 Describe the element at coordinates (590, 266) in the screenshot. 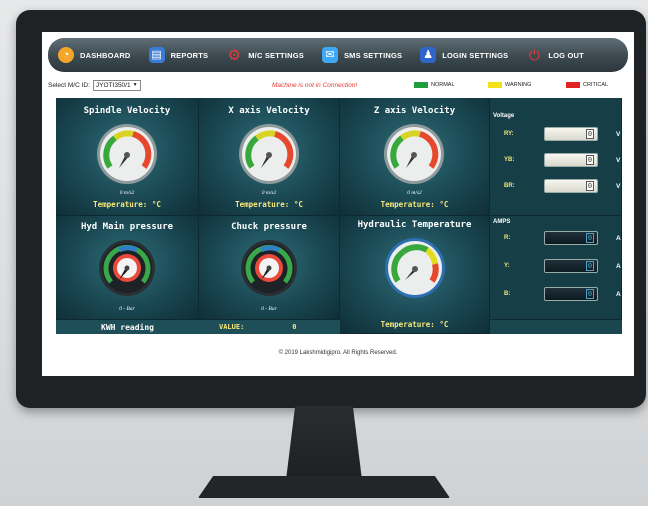

I see `amps-y-value: 0` at that location.